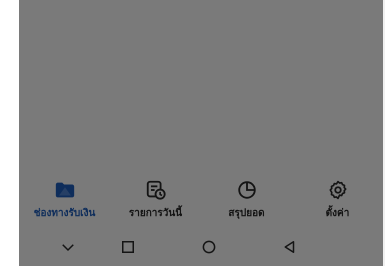 The image size is (385, 266). I want to click on back-triangle-icon, so click(289, 247).